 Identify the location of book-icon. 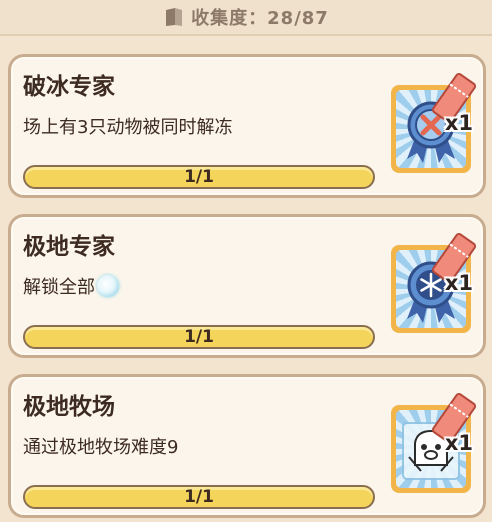
(174, 17).